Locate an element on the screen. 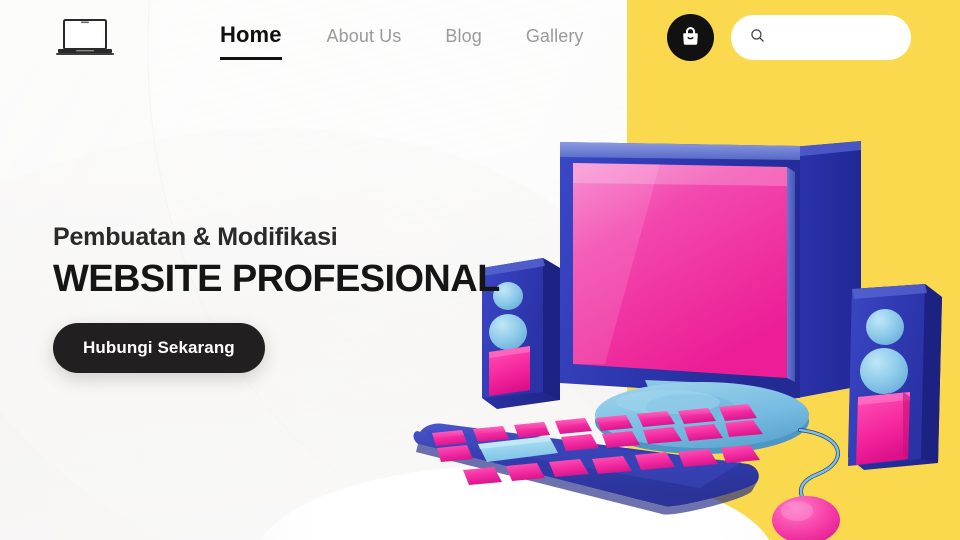 The image size is (960, 540). shopping-bag-button is located at coordinates (690, 37).